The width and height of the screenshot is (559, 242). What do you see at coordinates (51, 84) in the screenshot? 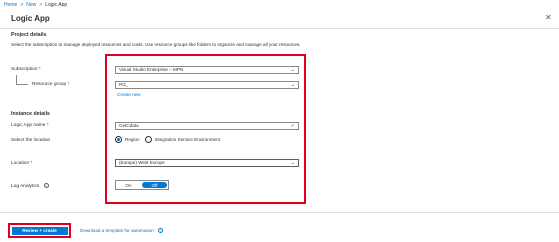
I see `resource-group-label: Resource group *` at bounding box center [51, 84].